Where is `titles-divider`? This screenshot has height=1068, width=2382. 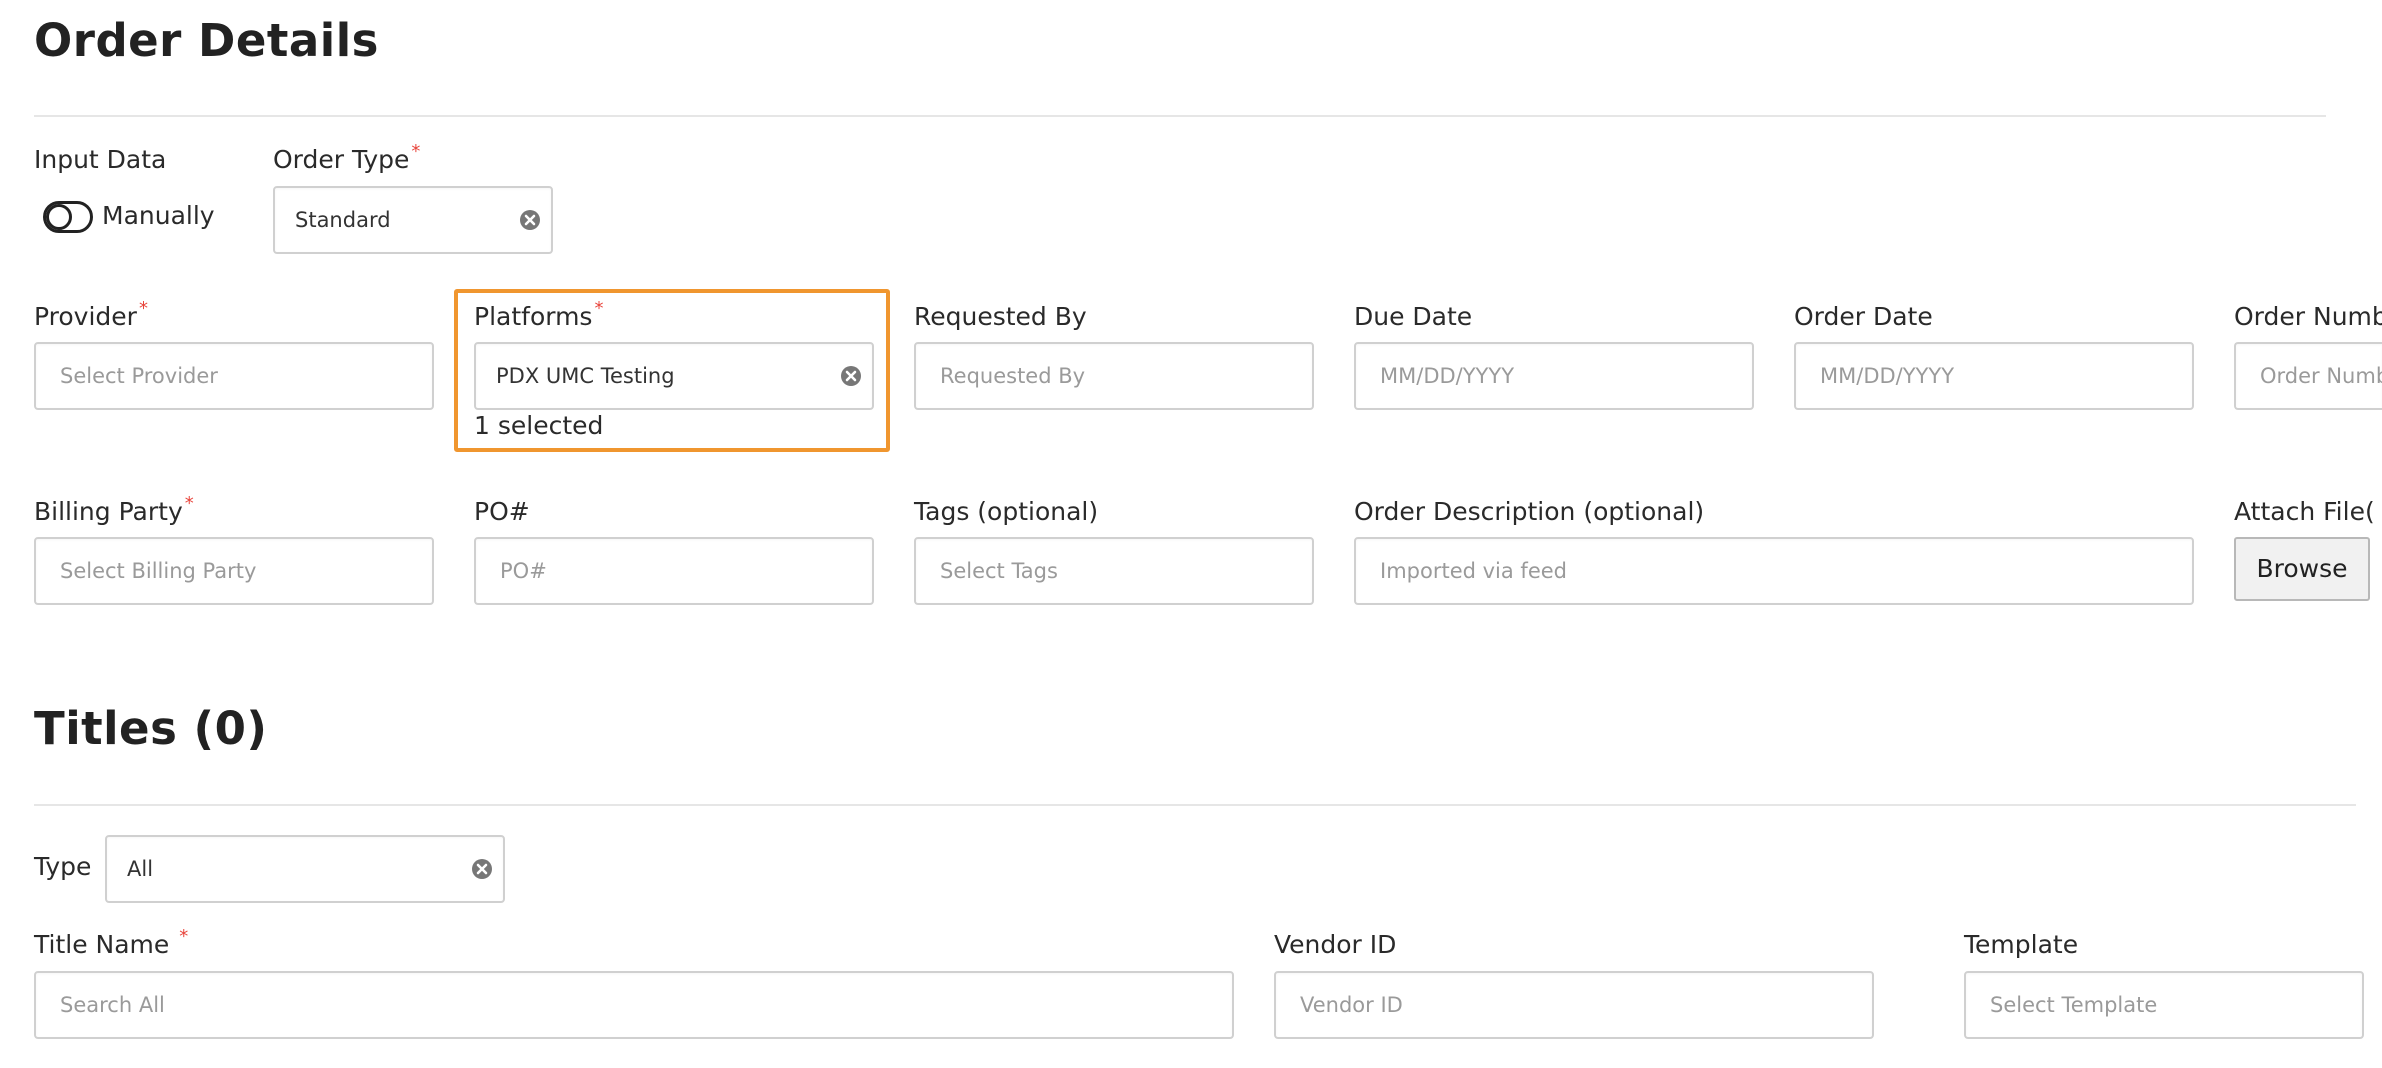 titles-divider is located at coordinates (1195, 805).